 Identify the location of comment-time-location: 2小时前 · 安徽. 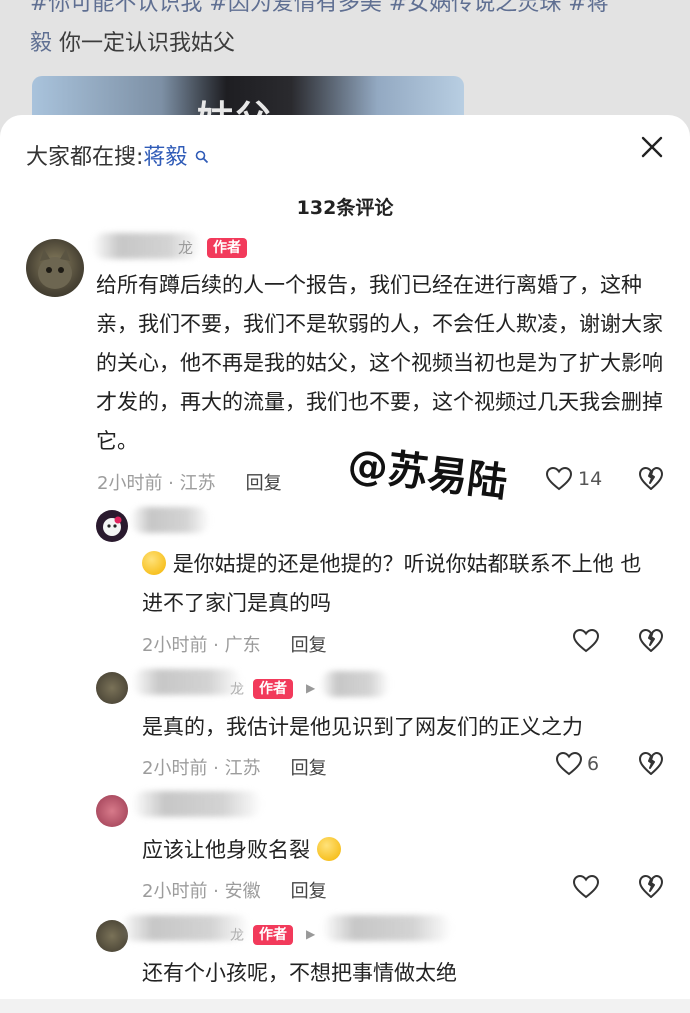
(201, 891).